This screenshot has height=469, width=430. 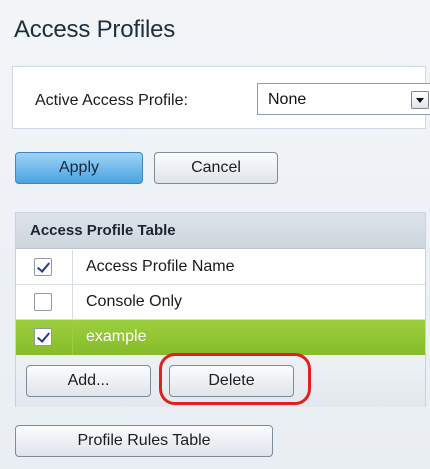 I want to click on apply-button: Apply, so click(x=79, y=168).